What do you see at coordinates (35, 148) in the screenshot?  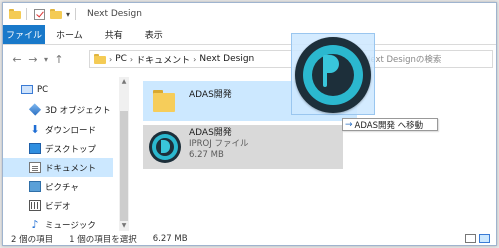 I see `desktop-icon` at bounding box center [35, 148].